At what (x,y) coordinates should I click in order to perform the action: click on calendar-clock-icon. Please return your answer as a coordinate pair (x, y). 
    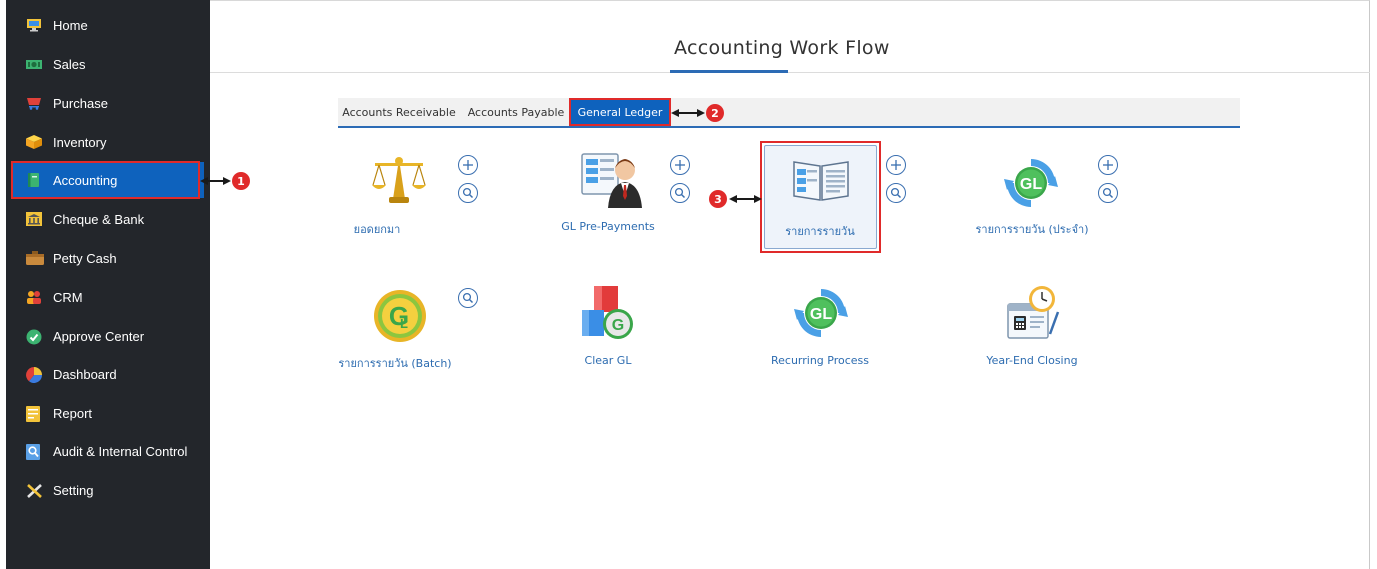
    Looking at the image, I should click on (1032, 316).